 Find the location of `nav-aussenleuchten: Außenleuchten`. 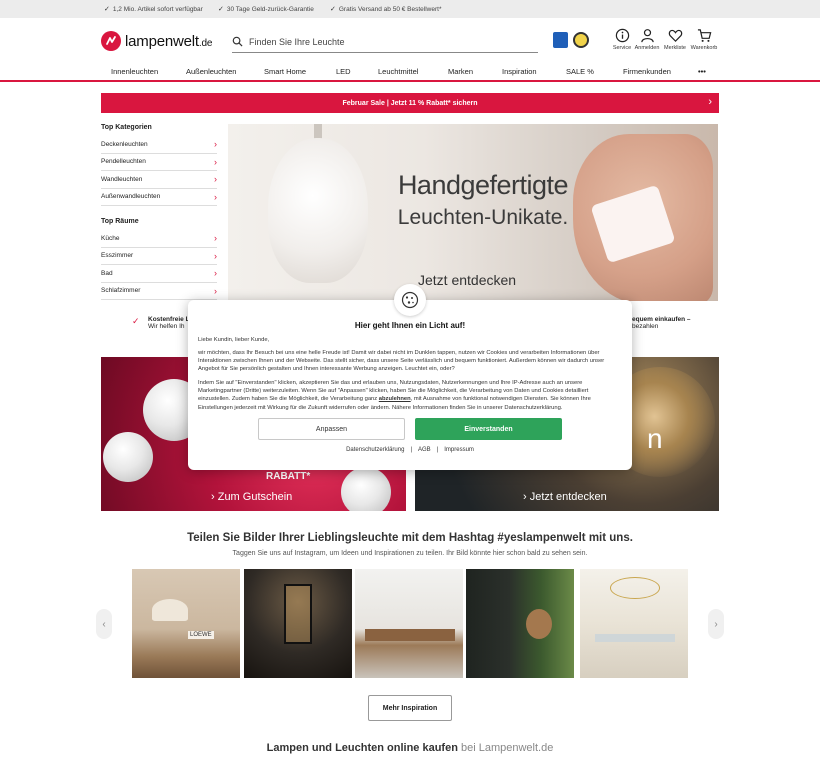

nav-aussenleuchten: Außenleuchten is located at coordinates (211, 71).